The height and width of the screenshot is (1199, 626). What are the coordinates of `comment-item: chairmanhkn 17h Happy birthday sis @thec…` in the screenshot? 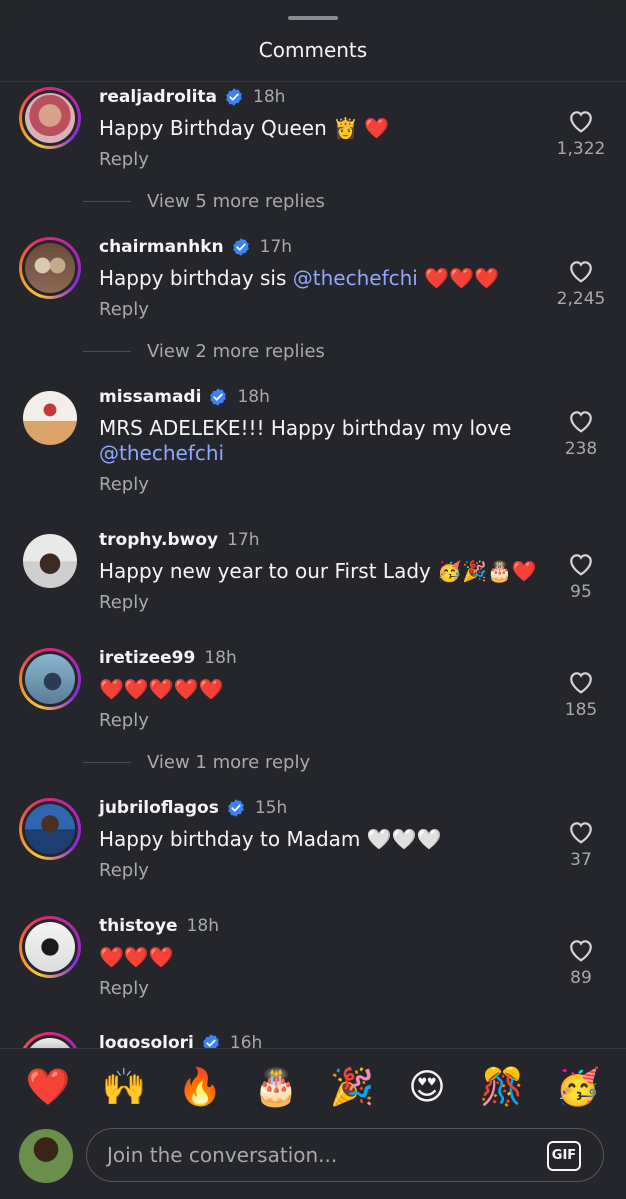 It's located at (313, 302).